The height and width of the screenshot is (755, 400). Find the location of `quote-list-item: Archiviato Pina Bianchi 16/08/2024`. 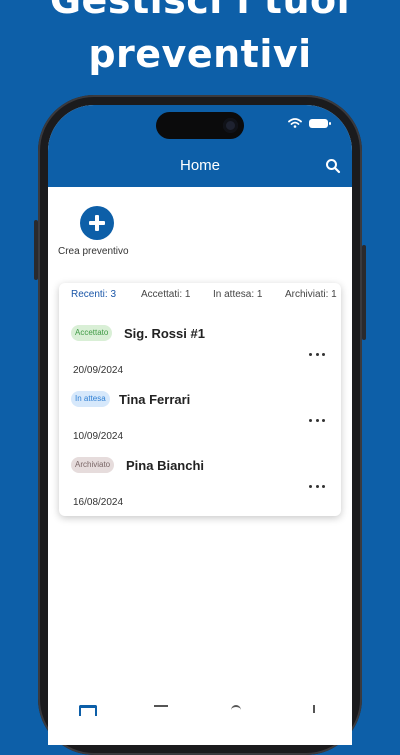

quote-list-item: Archiviato Pina Bianchi 16/08/2024 is located at coordinates (201, 487).